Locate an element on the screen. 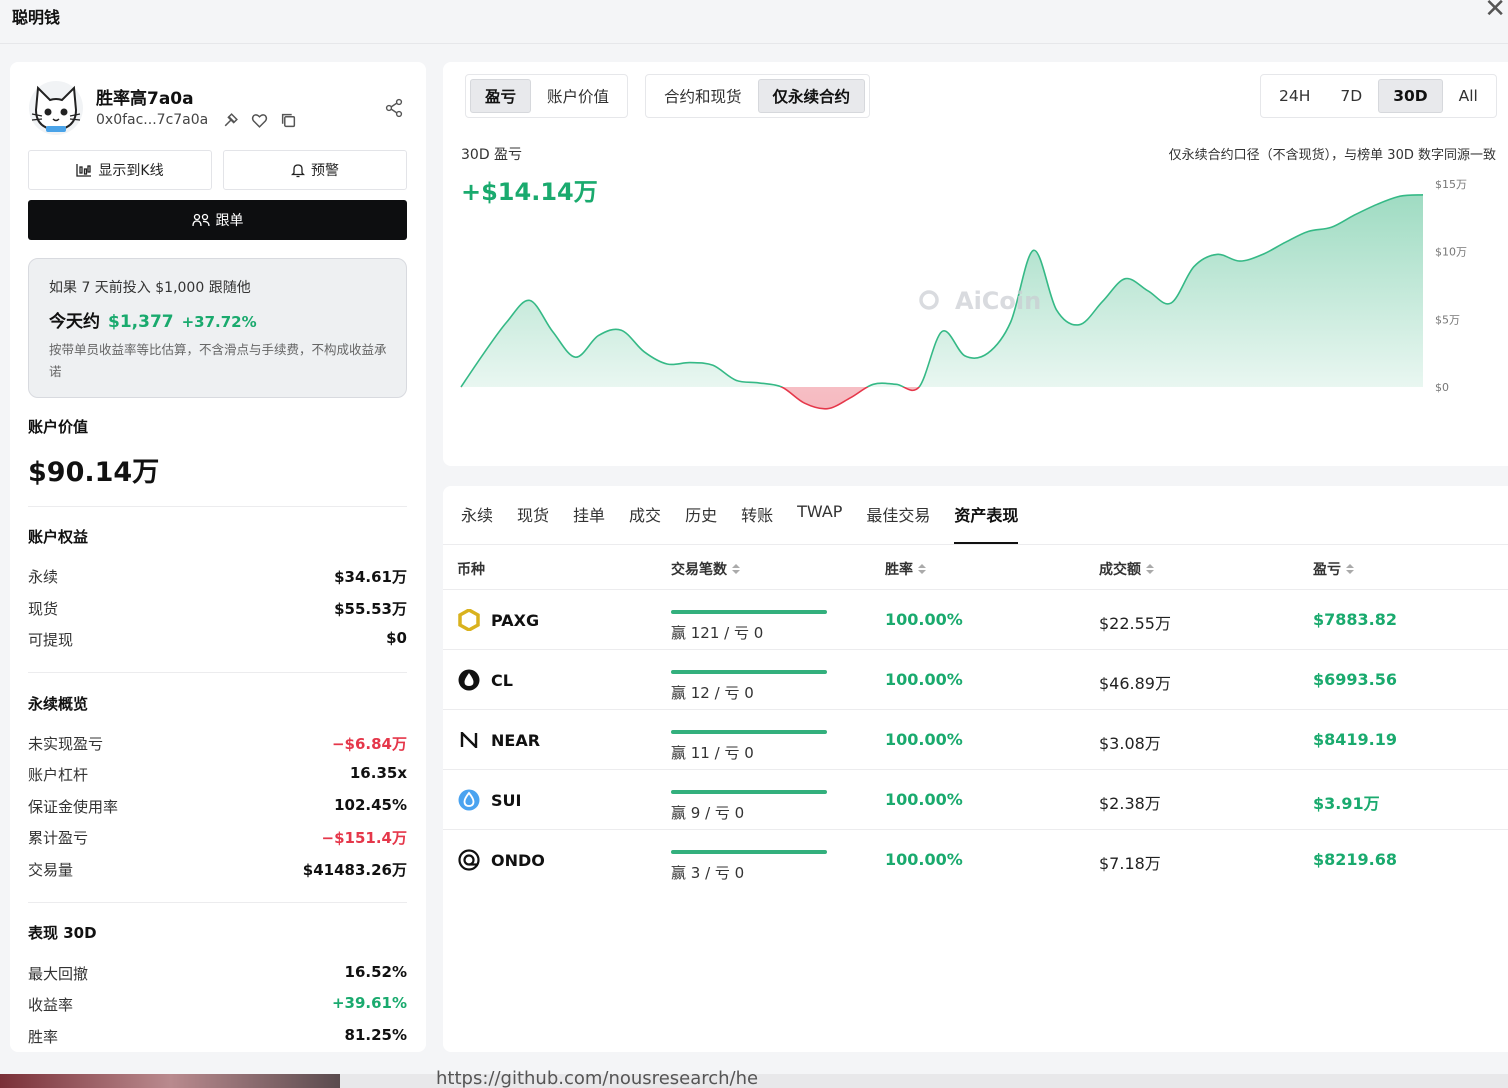 This screenshot has width=1508, height=1088. heart-icon is located at coordinates (259, 120).